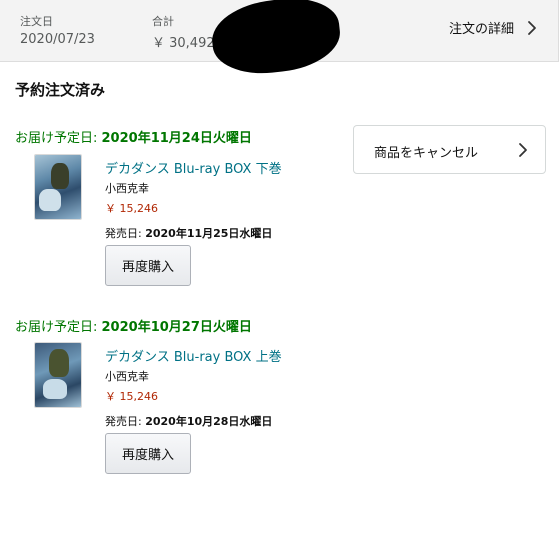 Image resolution: width=560 pixels, height=533 pixels. Describe the element at coordinates (57, 39) in the screenshot. I see `order-date: 2020/07/23` at that location.